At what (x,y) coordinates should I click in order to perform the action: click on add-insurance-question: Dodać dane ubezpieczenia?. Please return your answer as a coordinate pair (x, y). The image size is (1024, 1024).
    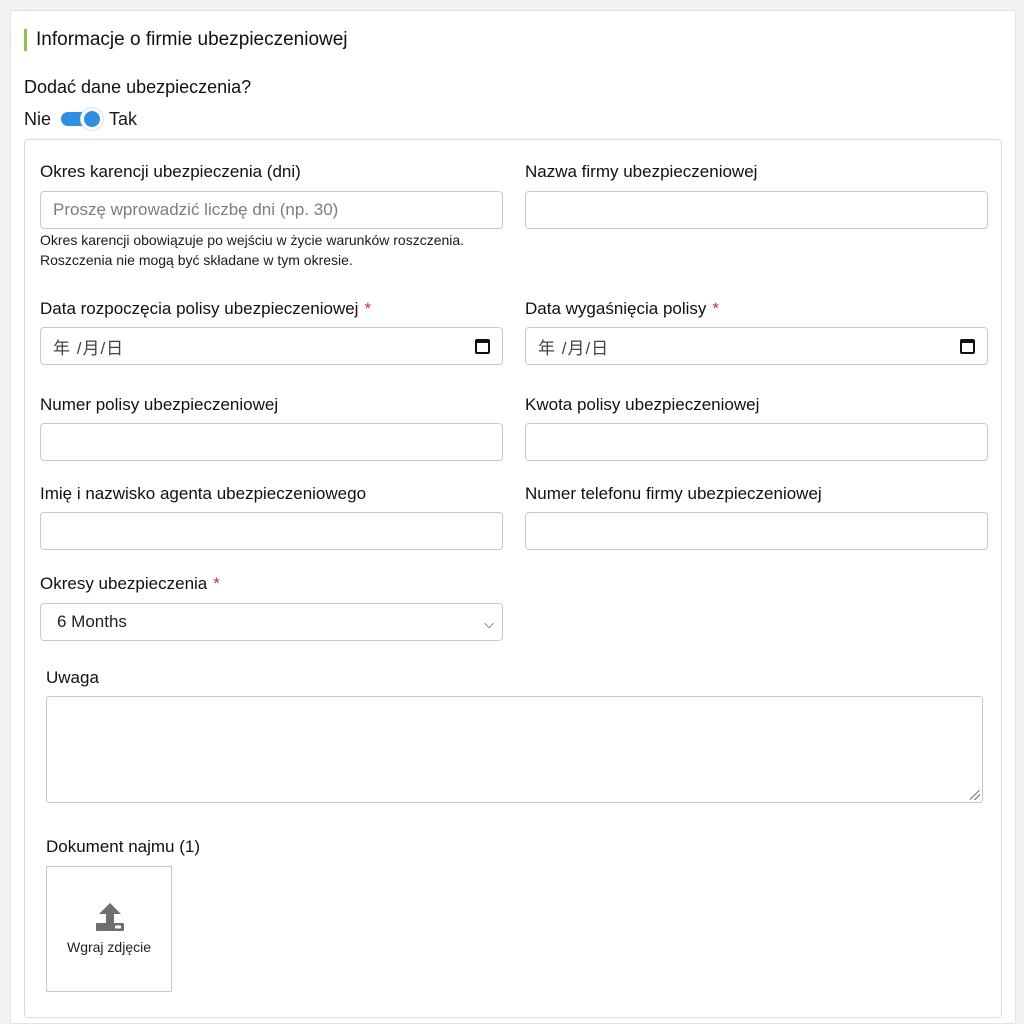
    Looking at the image, I should click on (138, 87).